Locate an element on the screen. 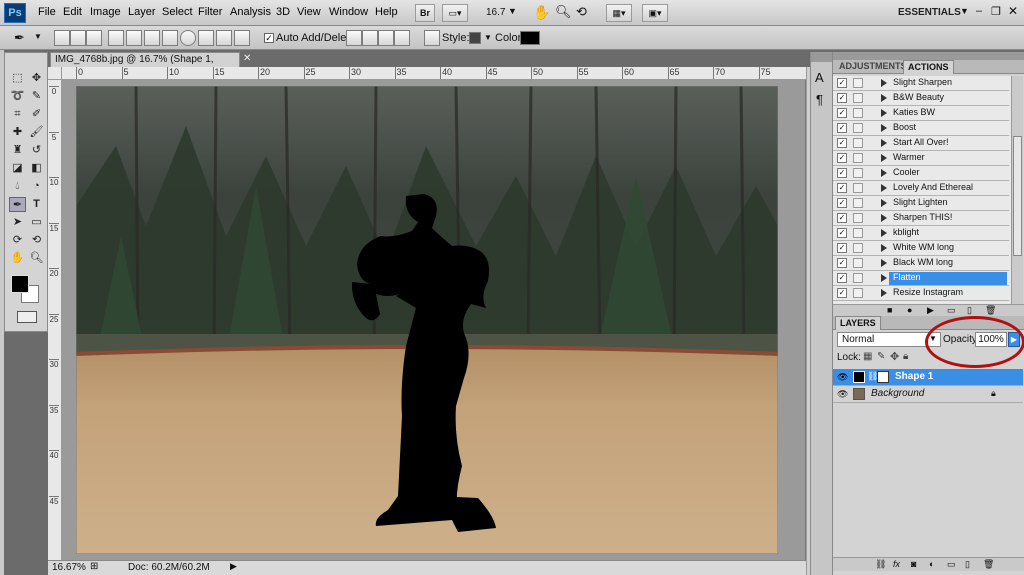  3d-orbit-icon: ⟲ is located at coordinates (36, 240).